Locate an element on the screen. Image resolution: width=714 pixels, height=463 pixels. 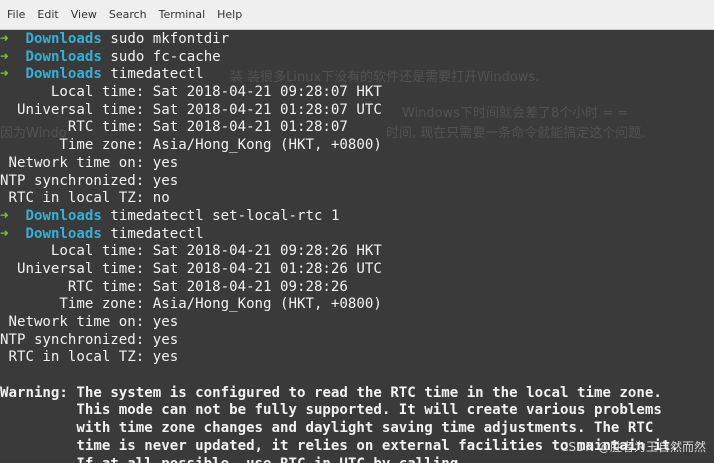
output-line: RTC in local TZ: no is located at coordinates (357, 199).